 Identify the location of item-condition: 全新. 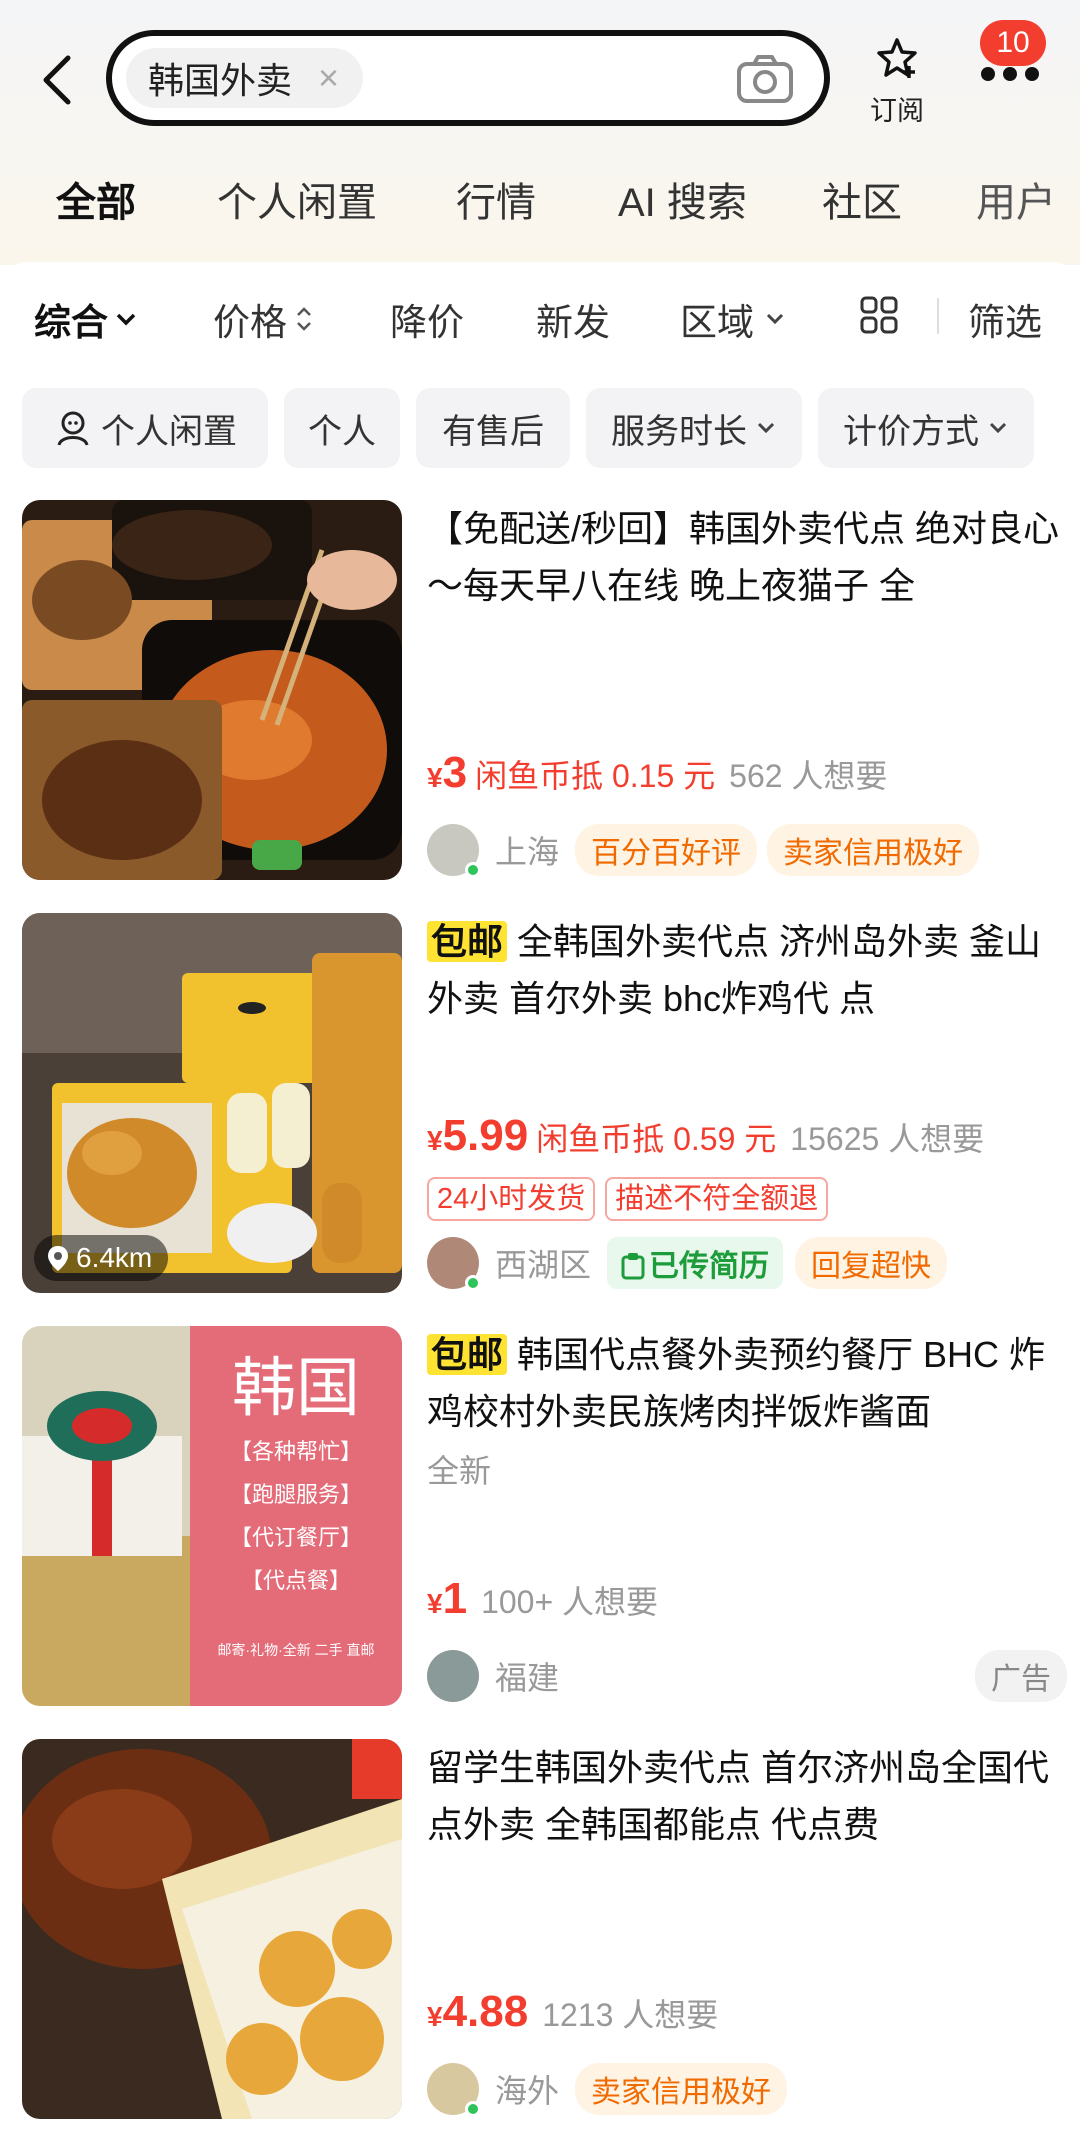
(459, 1471).